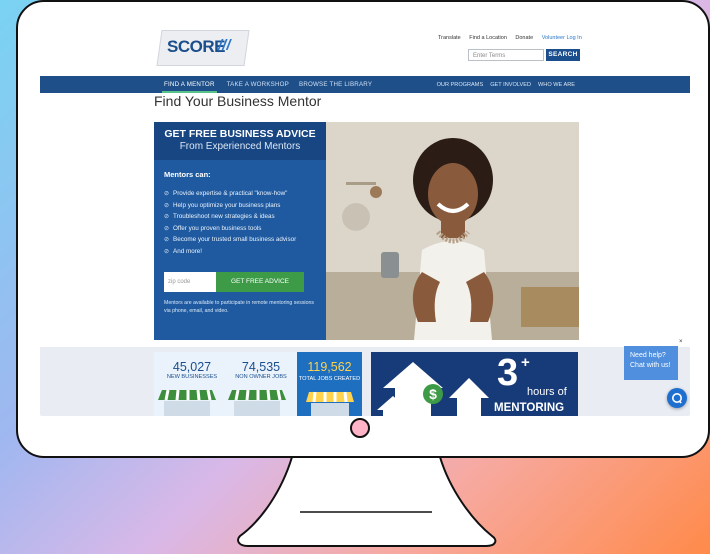 This screenshot has width=710, height=554. Describe the element at coordinates (192, 367) in the screenshot. I see `new-businesses-number: 45,027` at that location.